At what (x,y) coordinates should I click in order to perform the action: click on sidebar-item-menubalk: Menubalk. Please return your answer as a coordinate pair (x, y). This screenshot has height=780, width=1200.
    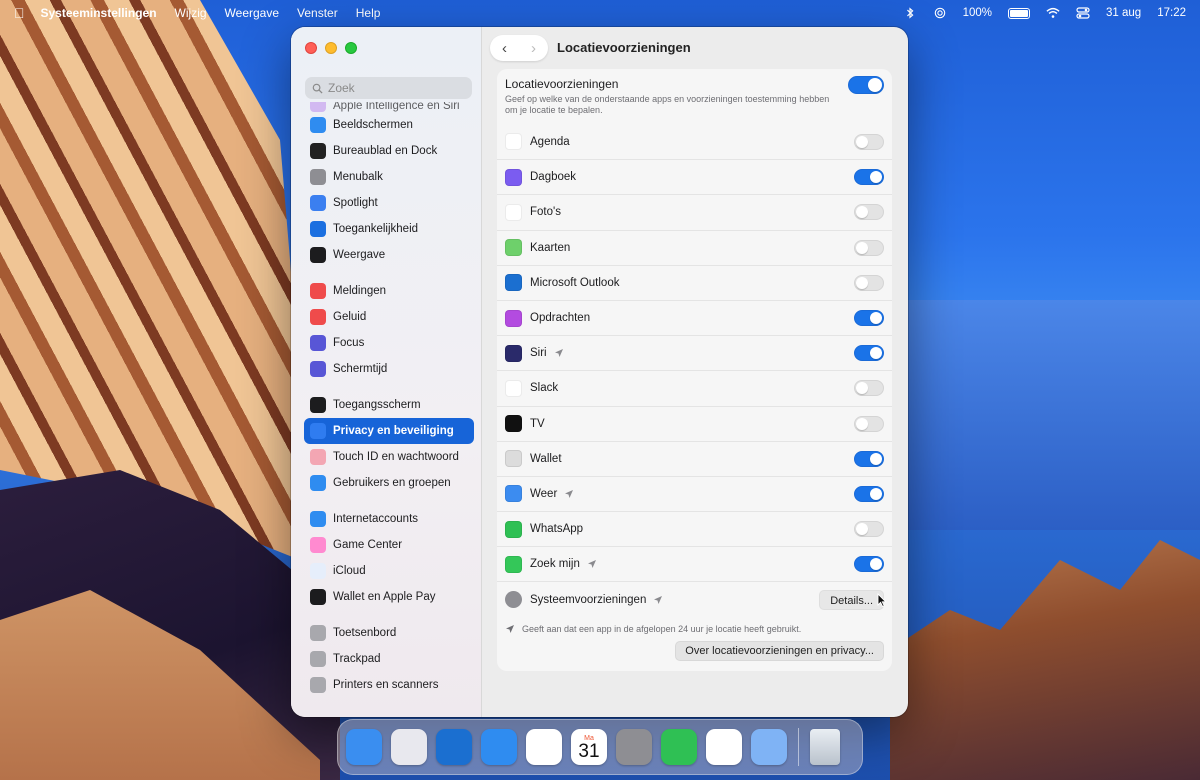
    Looking at the image, I should click on (389, 177).